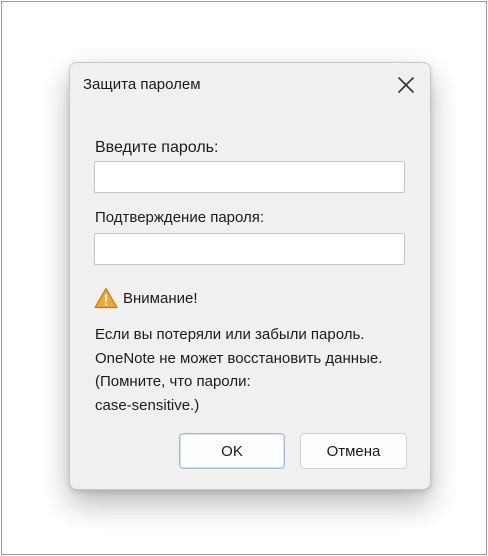 The image size is (488, 556). What do you see at coordinates (232, 451) in the screenshot?
I see `ok-button: OK` at bounding box center [232, 451].